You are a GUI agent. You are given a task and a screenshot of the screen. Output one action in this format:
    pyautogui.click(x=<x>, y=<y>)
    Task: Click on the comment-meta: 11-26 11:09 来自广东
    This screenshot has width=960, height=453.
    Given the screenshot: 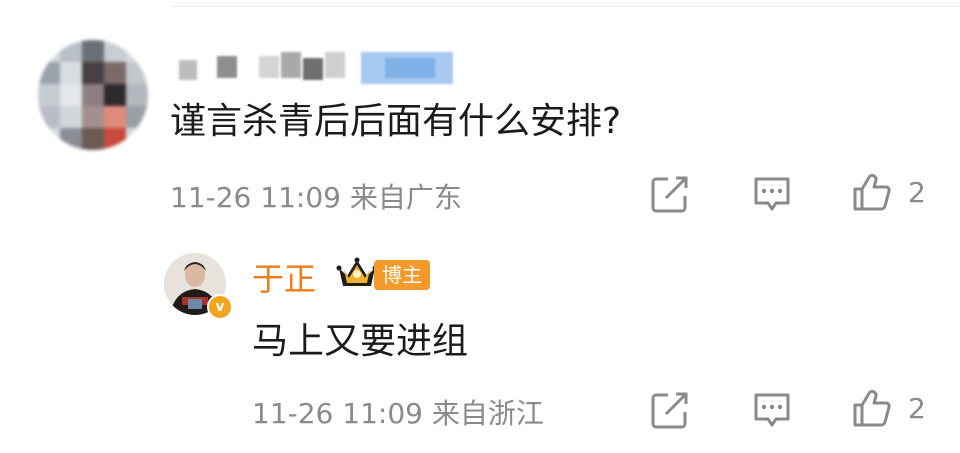 What is the action you would take?
    pyautogui.click(x=316, y=196)
    